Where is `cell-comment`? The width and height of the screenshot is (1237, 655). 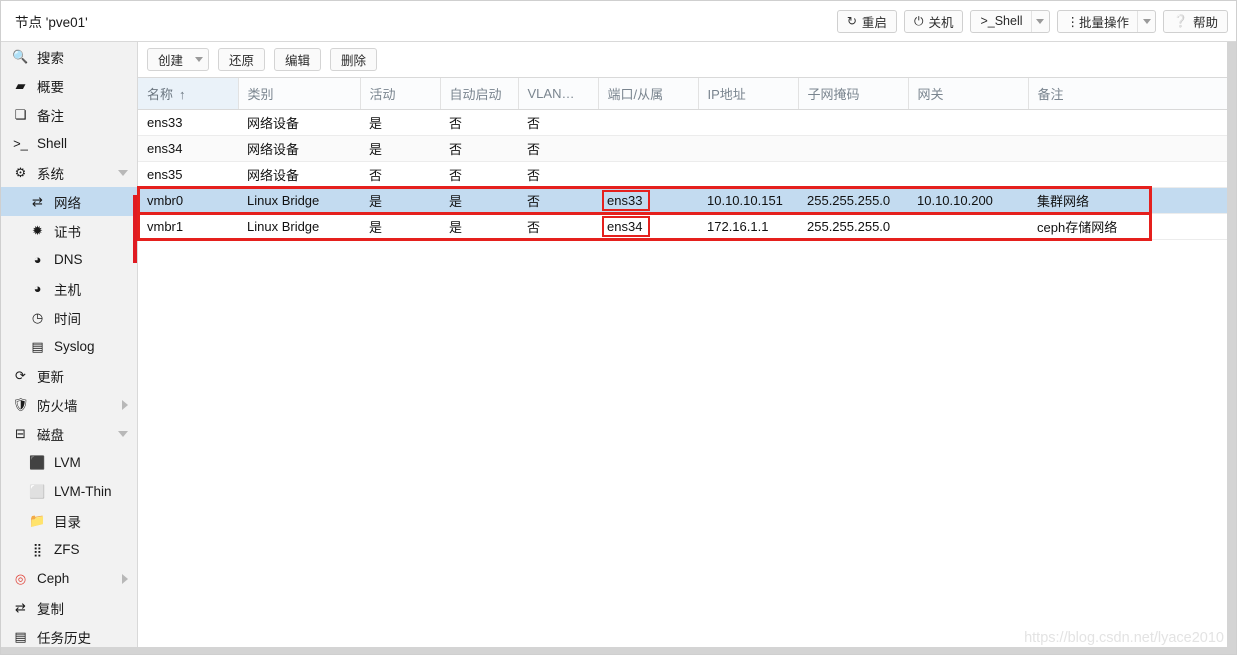
cell-comment is located at coordinates (1128, 174).